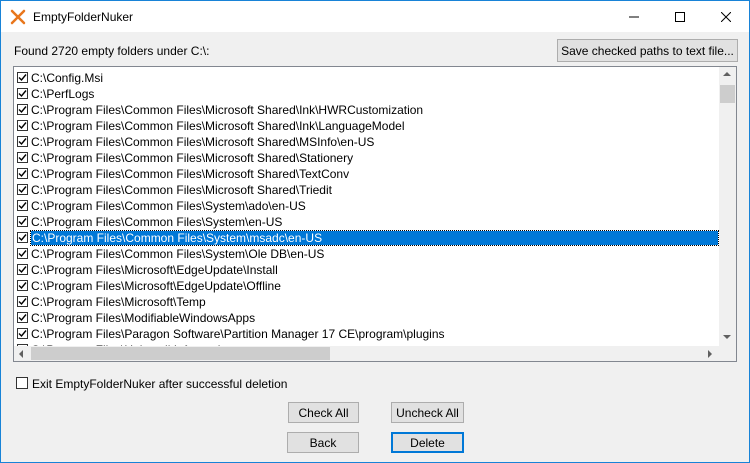  What do you see at coordinates (323, 412) in the screenshot?
I see `check-all-button: Check All` at bounding box center [323, 412].